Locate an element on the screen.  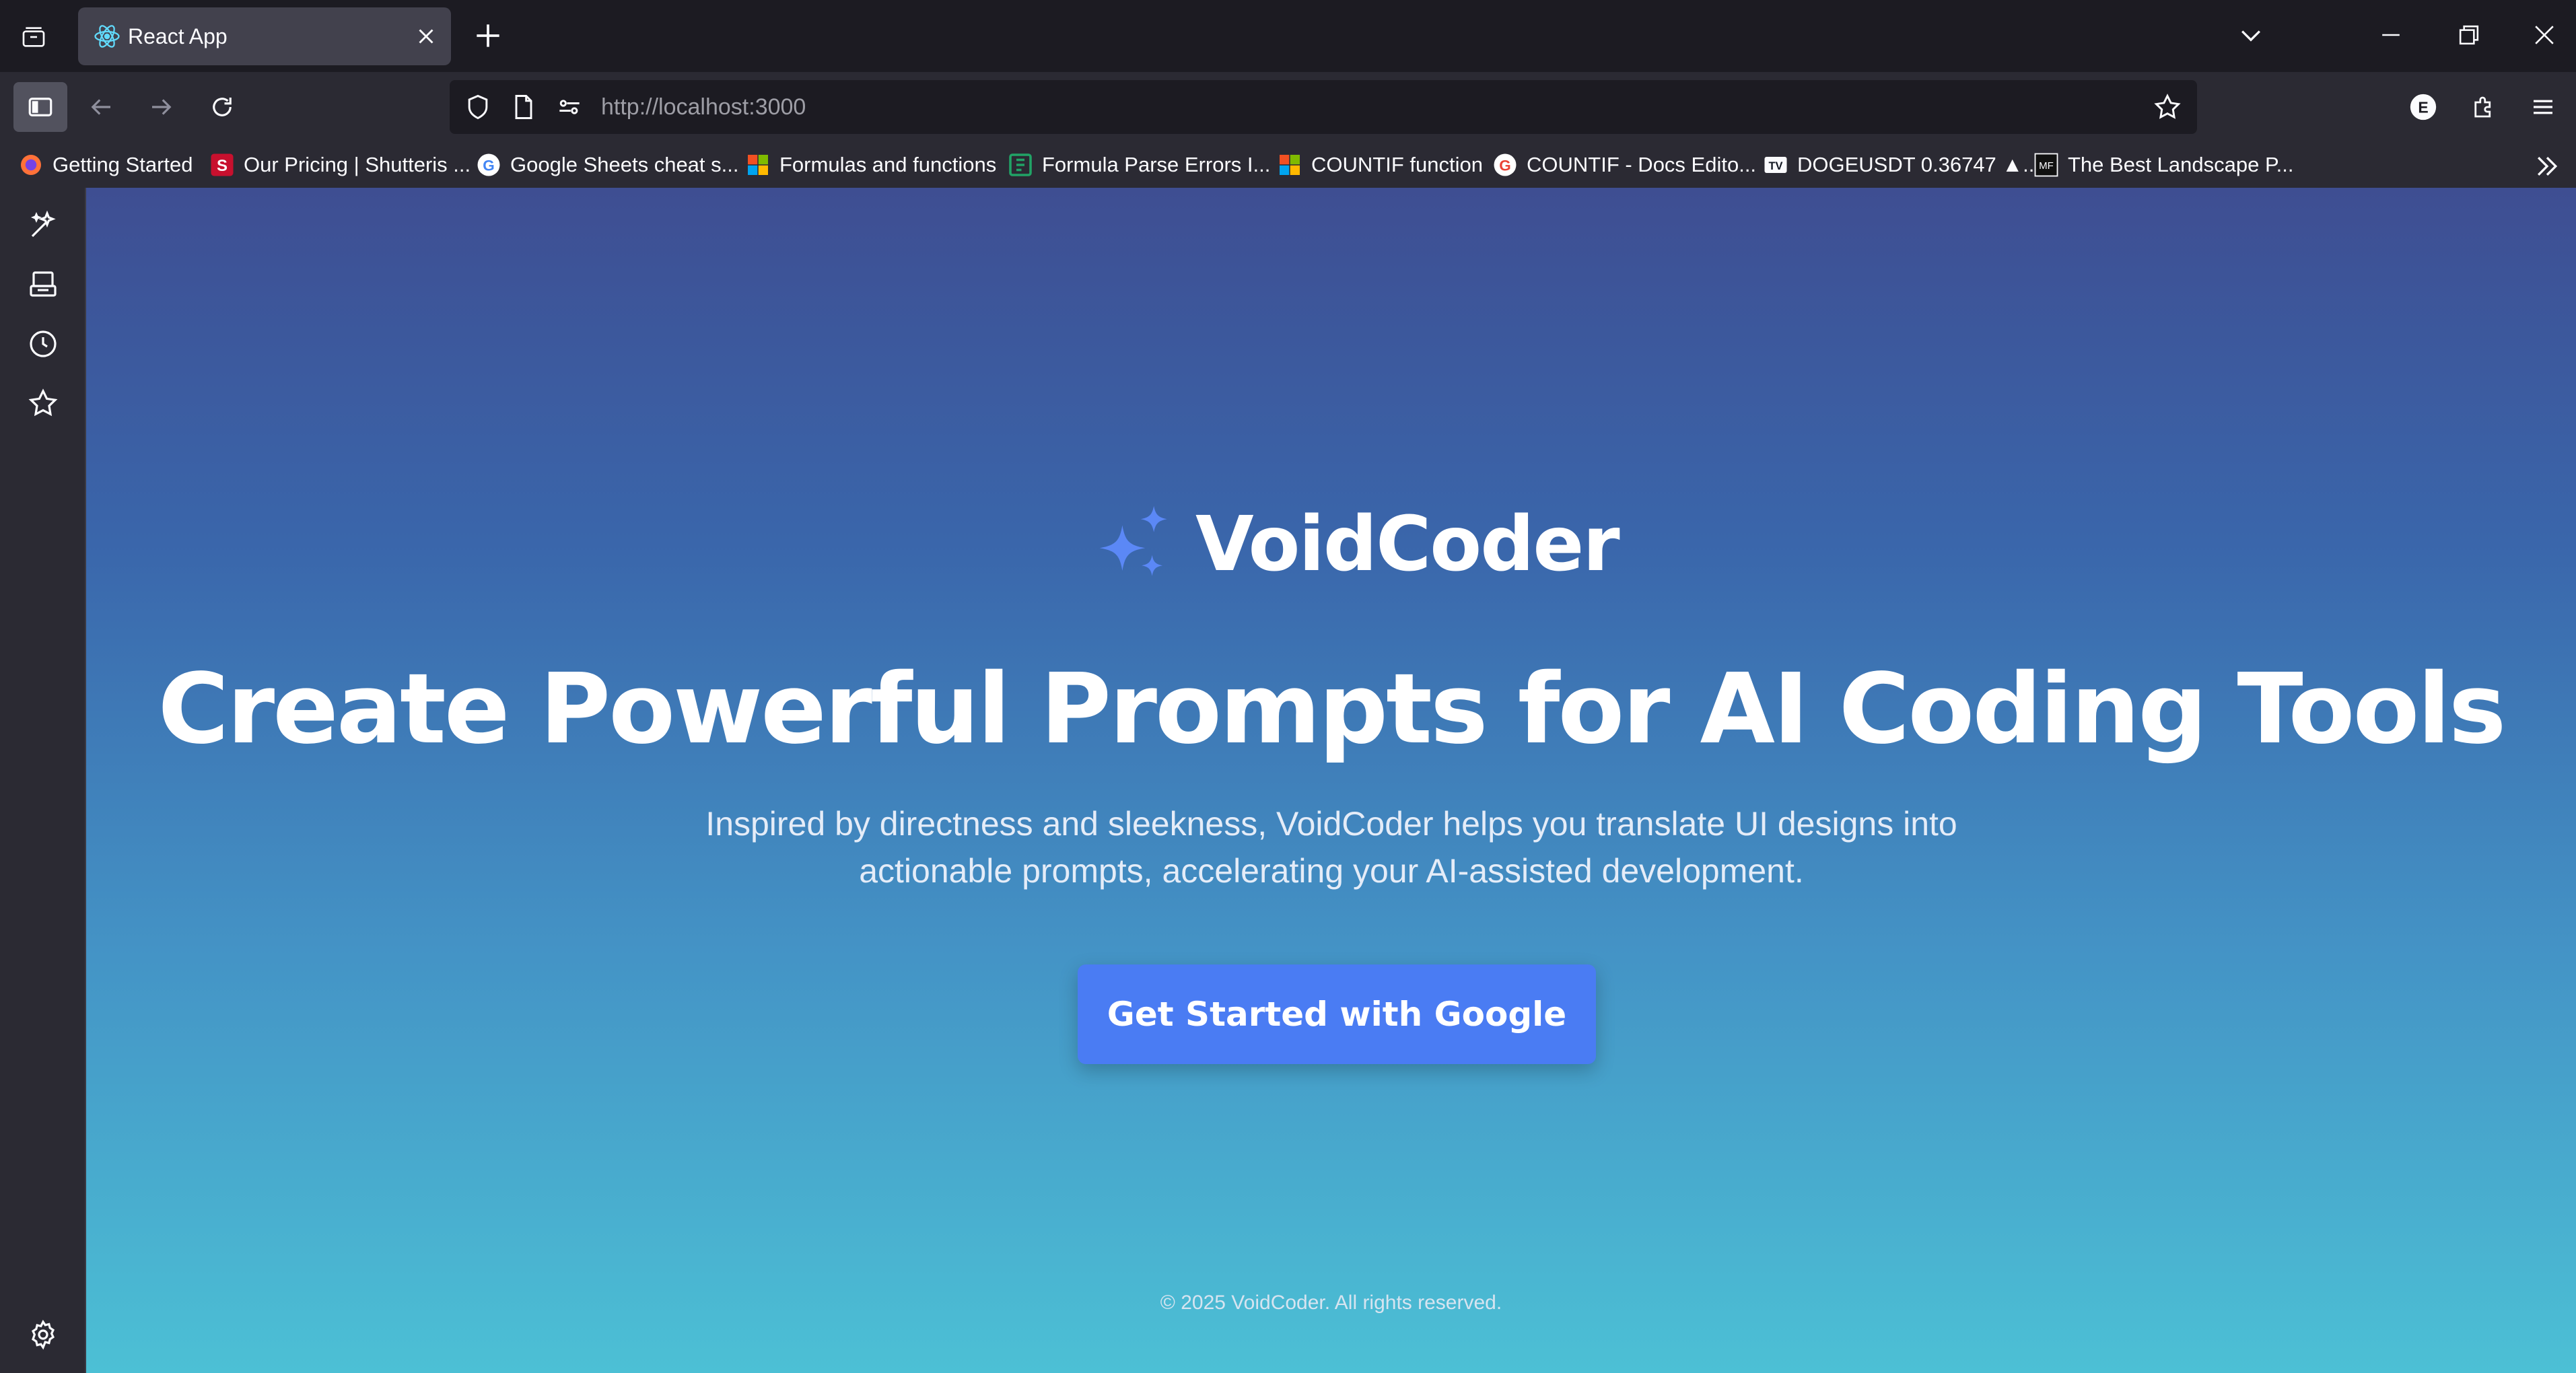
gear-icon is located at coordinates (43, 1334).